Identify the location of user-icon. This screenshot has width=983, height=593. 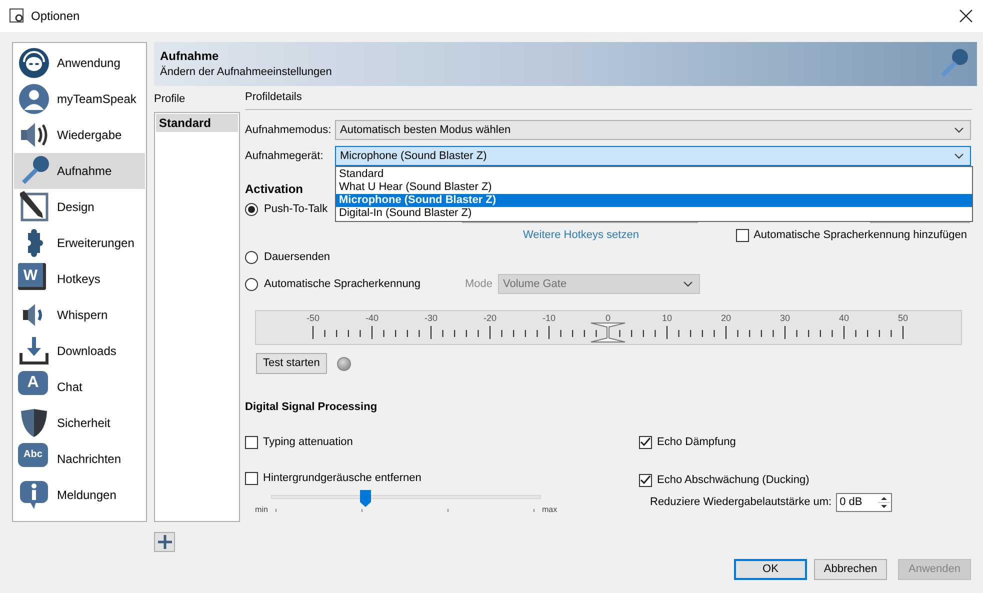
(34, 99).